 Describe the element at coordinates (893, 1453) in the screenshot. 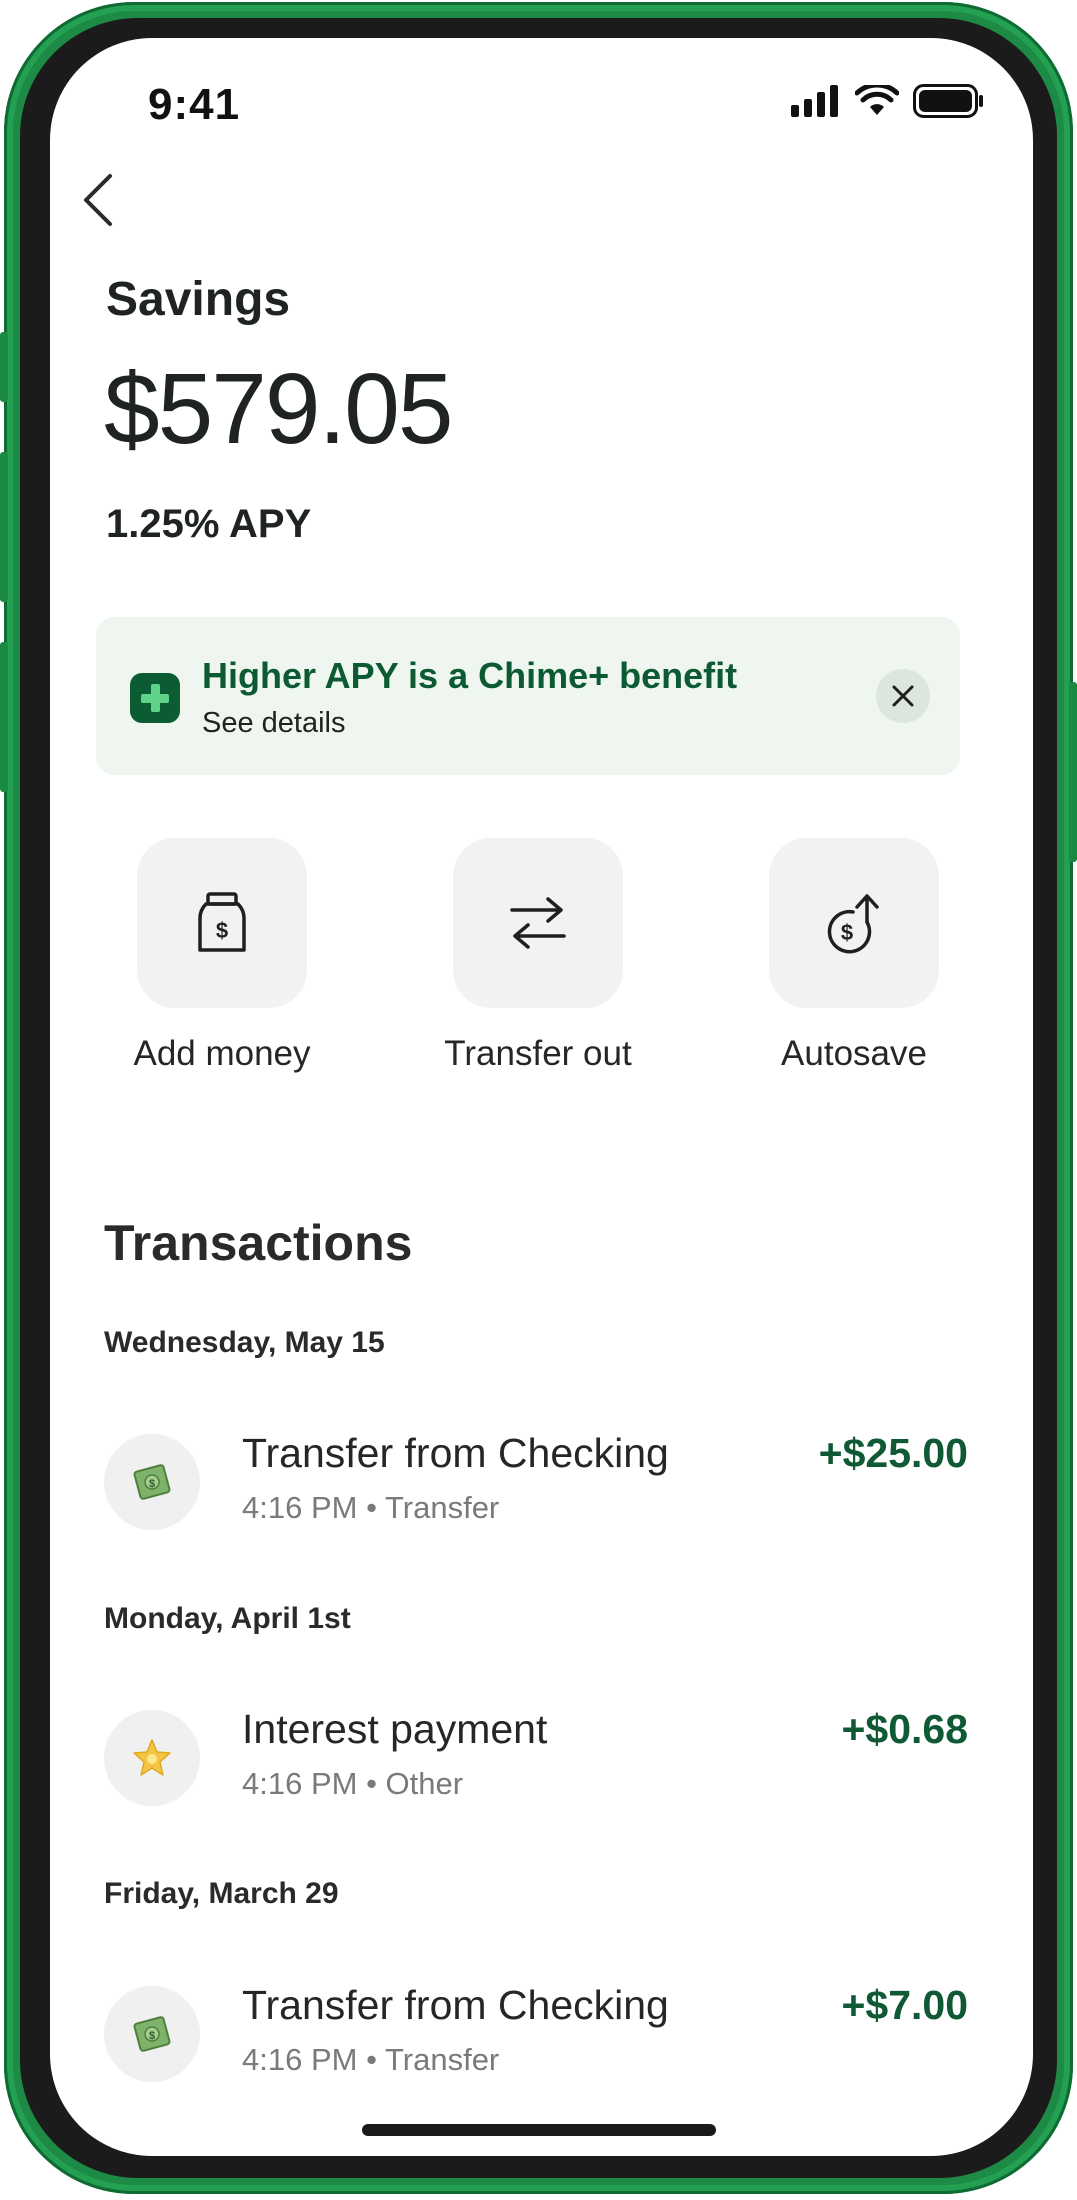

I see `transaction-amount: +$25.00` at that location.